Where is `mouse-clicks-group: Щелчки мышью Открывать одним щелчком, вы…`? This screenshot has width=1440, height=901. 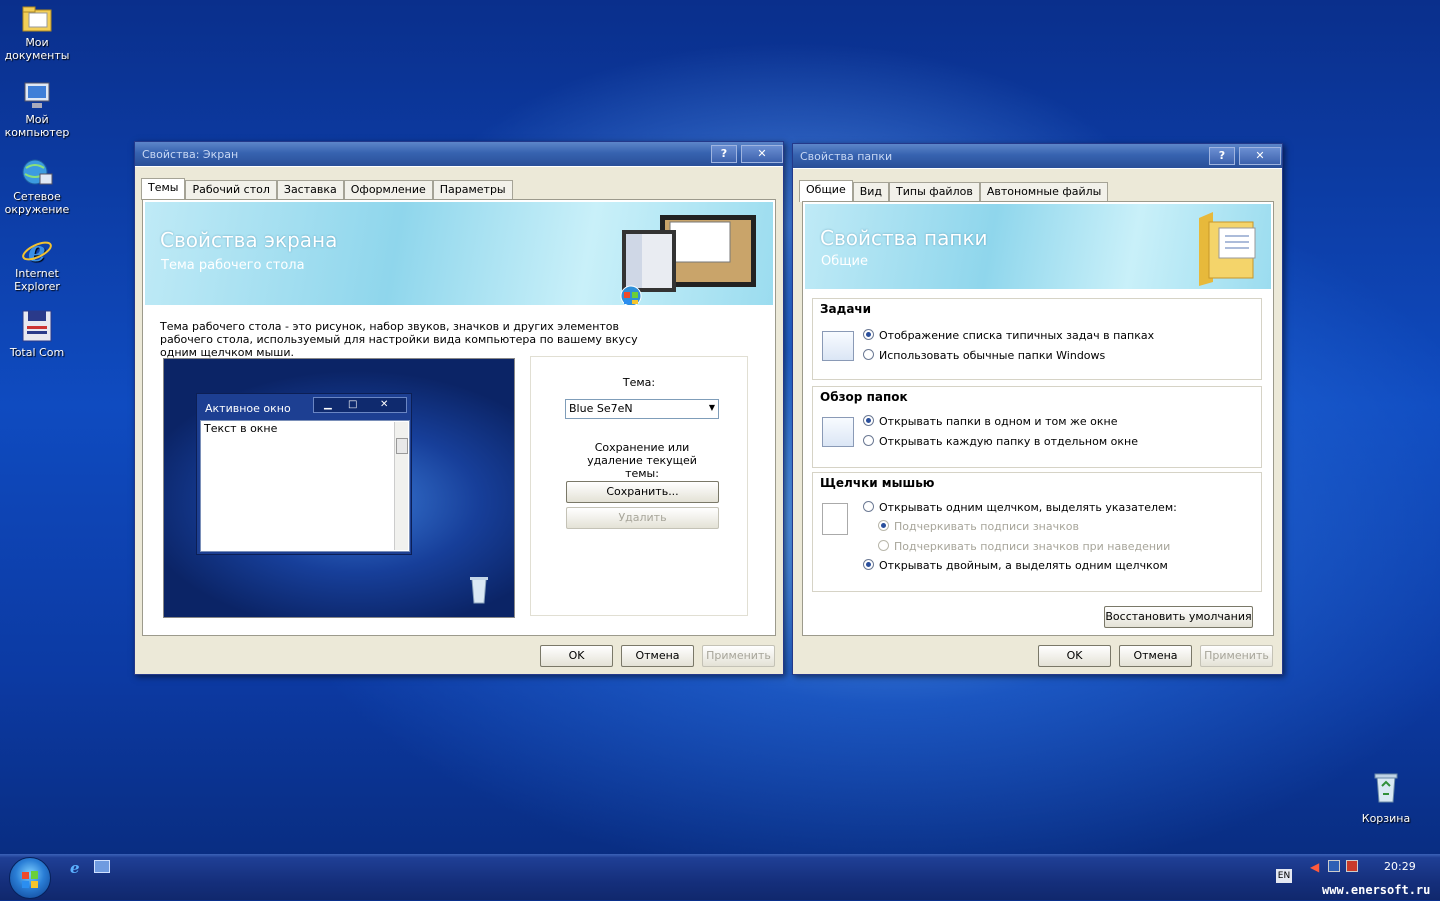
mouse-clicks-group: Щелчки мышью Открывать одним щелчком, вы… is located at coordinates (1037, 532).